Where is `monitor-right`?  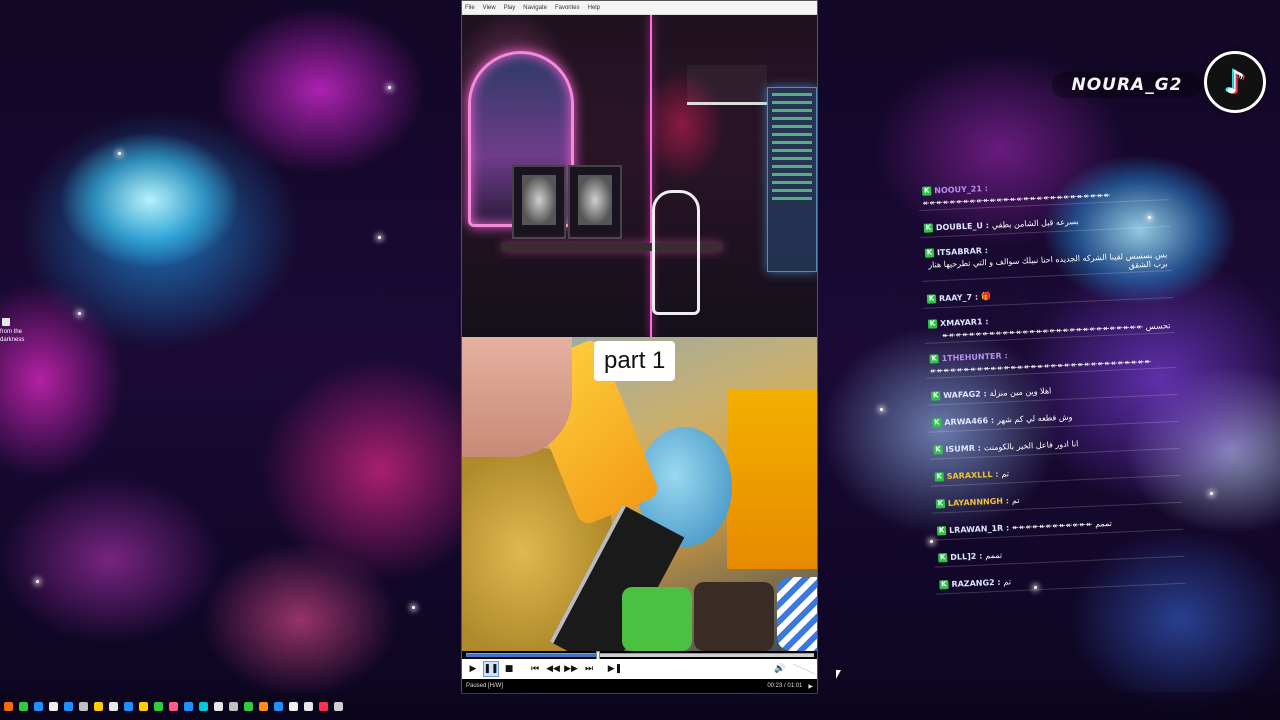 monitor-right is located at coordinates (595, 202).